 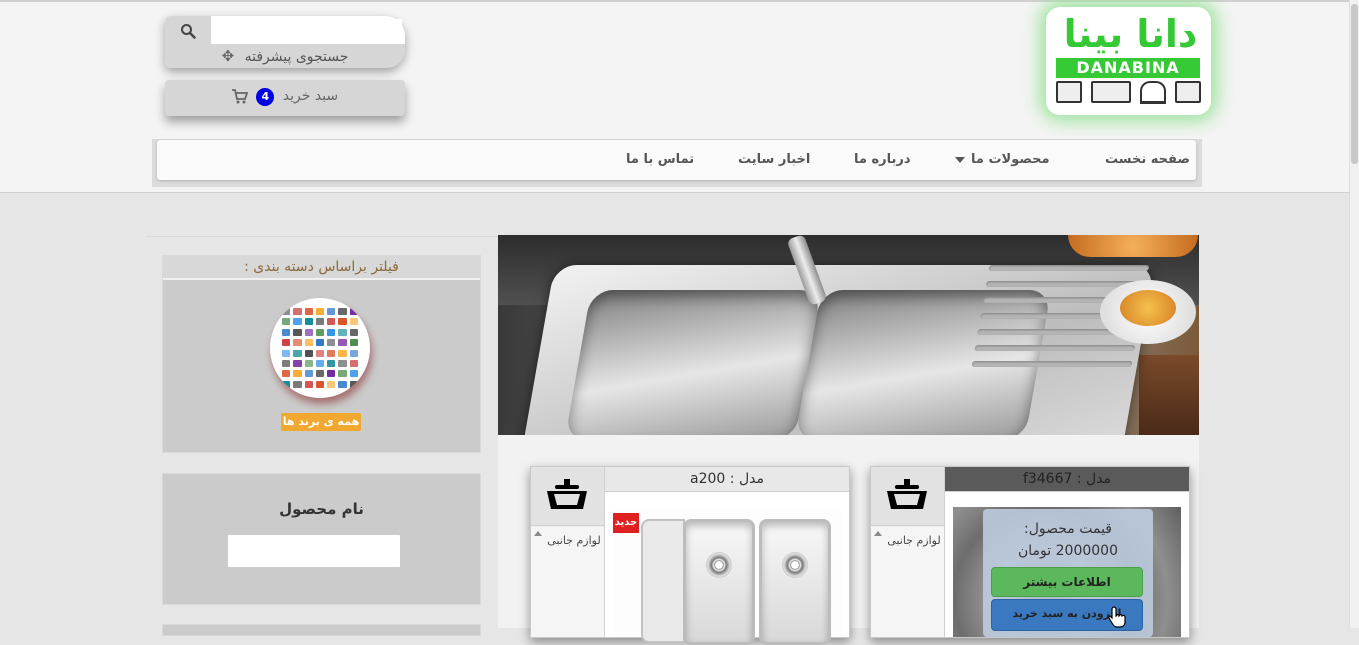 I want to click on scrollbar-thumb, so click(x=1354, y=84).